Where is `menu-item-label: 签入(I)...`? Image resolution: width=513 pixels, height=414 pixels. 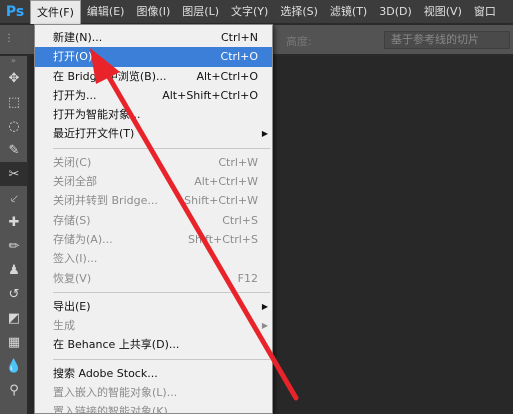 menu-item-label: 签入(I)... is located at coordinates (75, 259).